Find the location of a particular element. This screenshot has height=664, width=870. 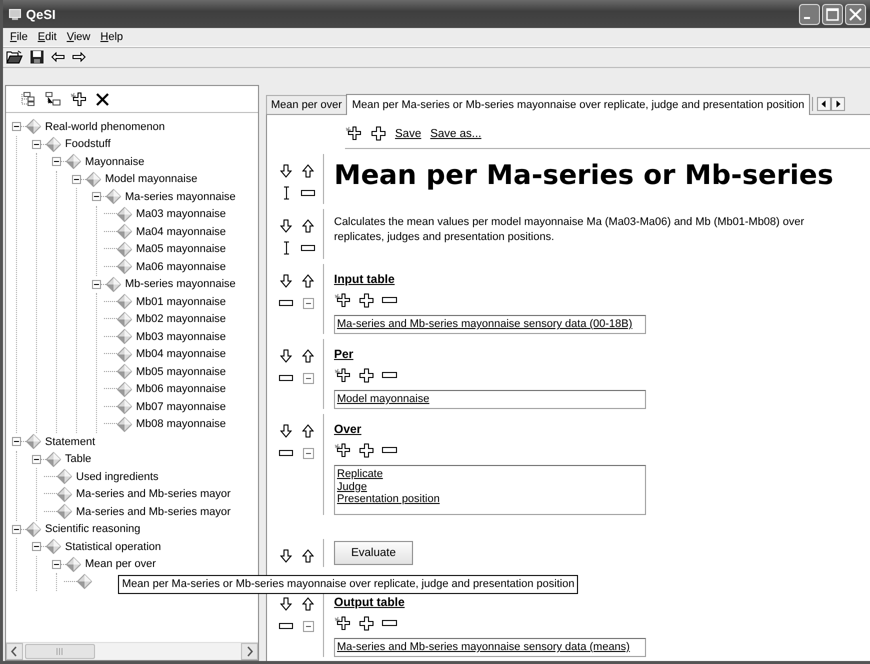

tree-item: Mb06 mayonnaise is located at coordinates (181, 389).